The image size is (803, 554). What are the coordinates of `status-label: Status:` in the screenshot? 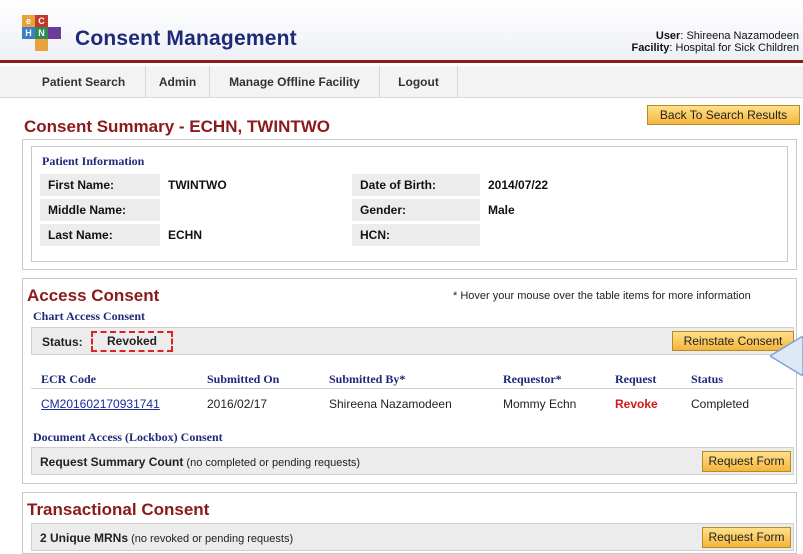 It's located at (62, 342).